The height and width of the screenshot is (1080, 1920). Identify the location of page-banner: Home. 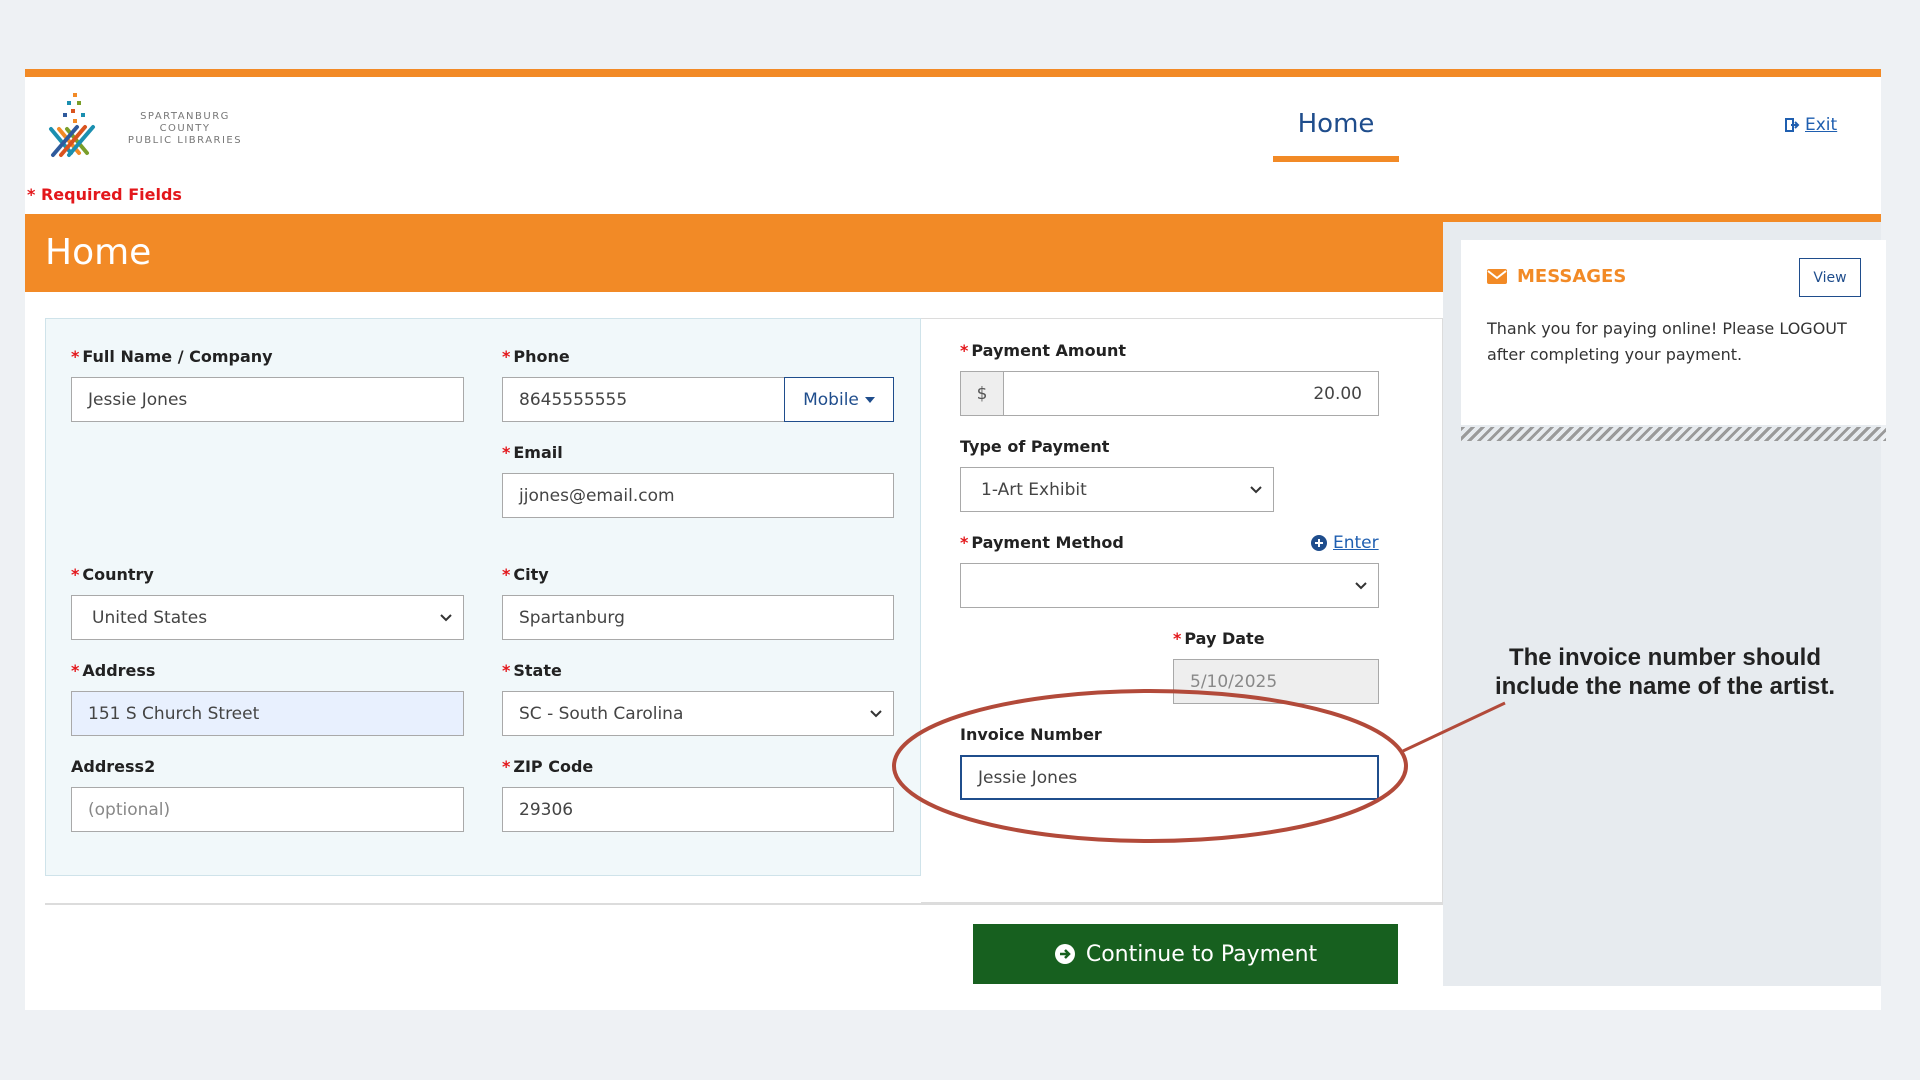
(734, 253).